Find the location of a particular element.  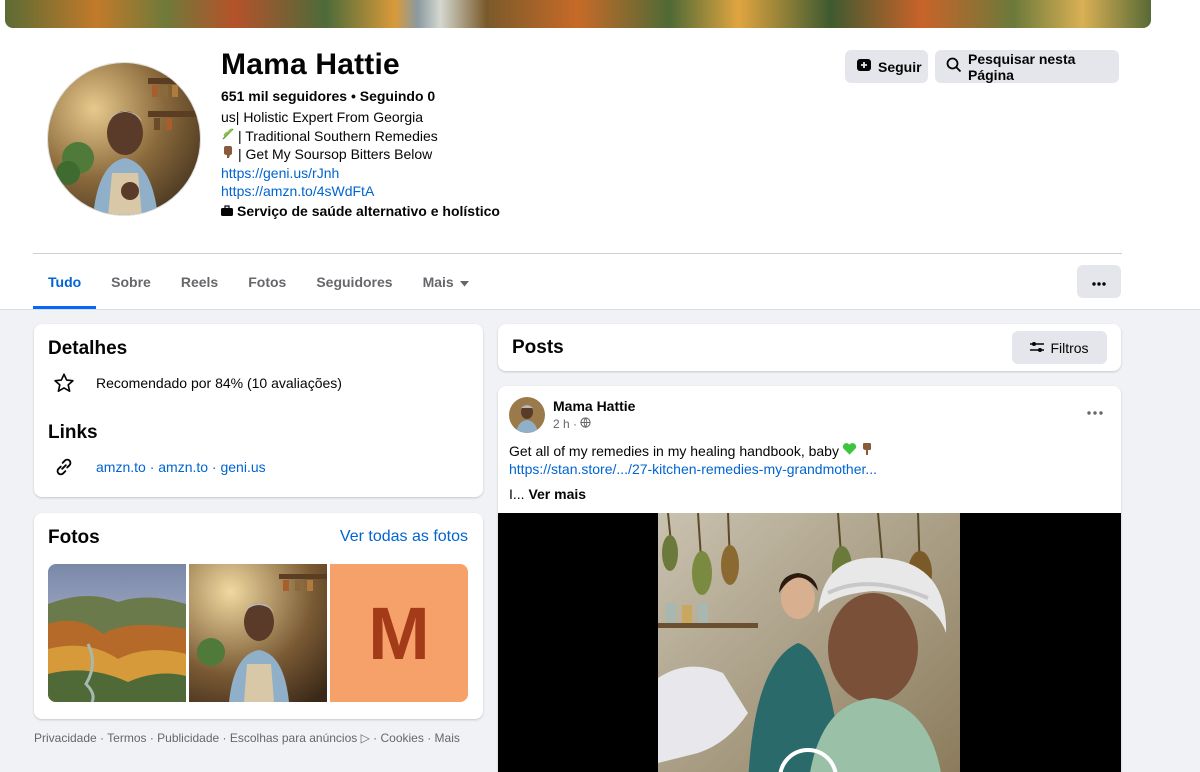

tab-photos: Fotos is located at coordinates (267, 282).